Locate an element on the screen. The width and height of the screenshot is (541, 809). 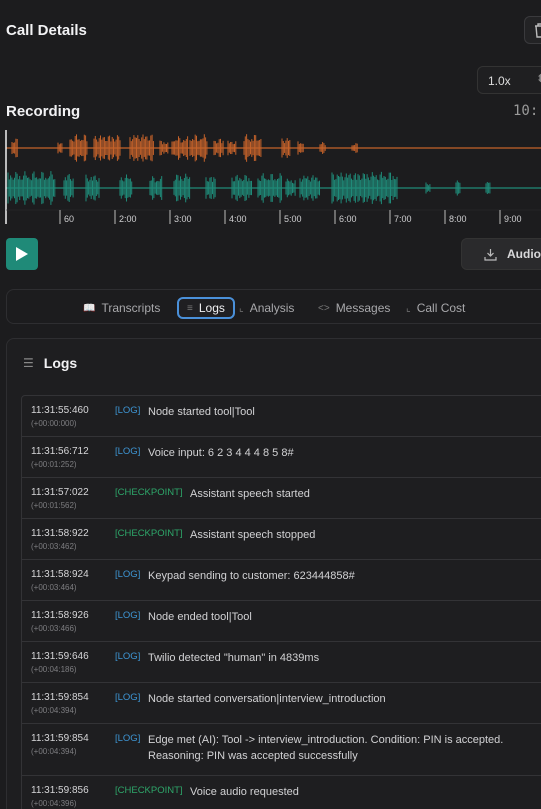
log-timestamp: 11:31:57:022 is located at coordinates (60, 492).